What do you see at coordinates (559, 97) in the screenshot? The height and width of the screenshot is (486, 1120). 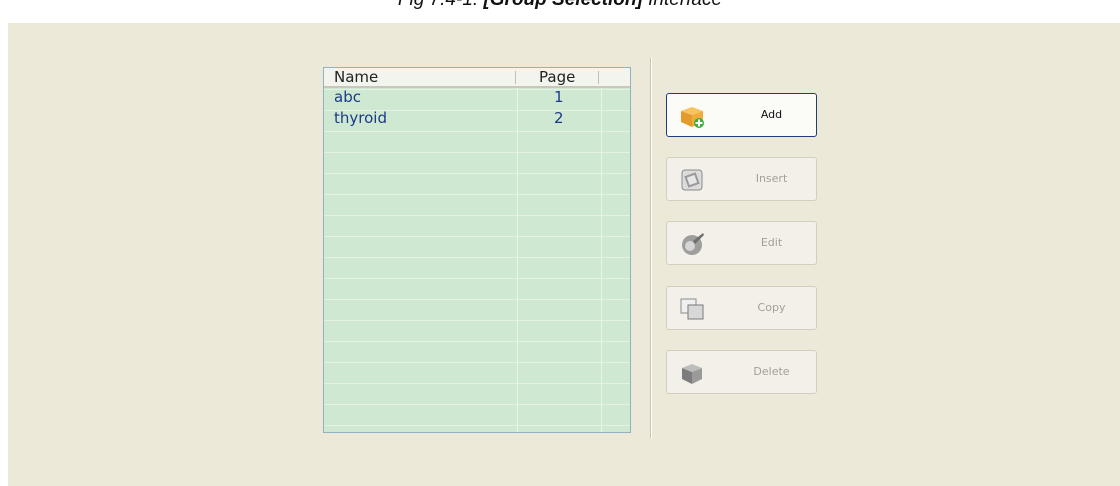 I see `row-page: 1` at bounding box center [559, 97].